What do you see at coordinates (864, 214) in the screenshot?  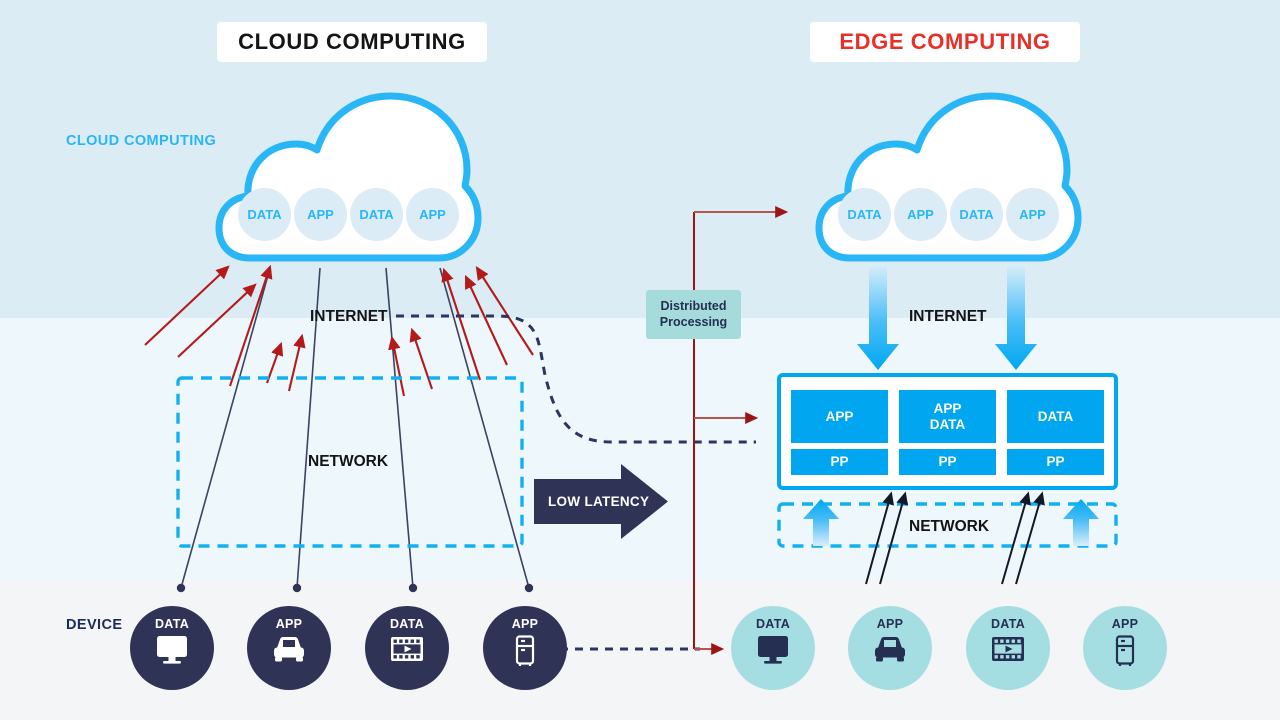 I see `cloud-right-pill-0: DATA` at bounding box center [864, 214].